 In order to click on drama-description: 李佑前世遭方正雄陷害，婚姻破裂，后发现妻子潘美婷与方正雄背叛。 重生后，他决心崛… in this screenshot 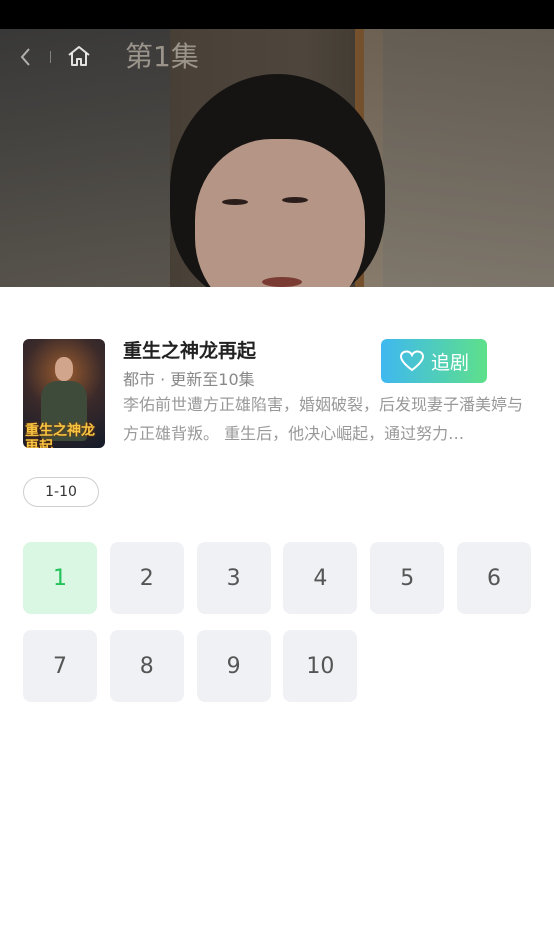, I will do `click(323, 419)`.